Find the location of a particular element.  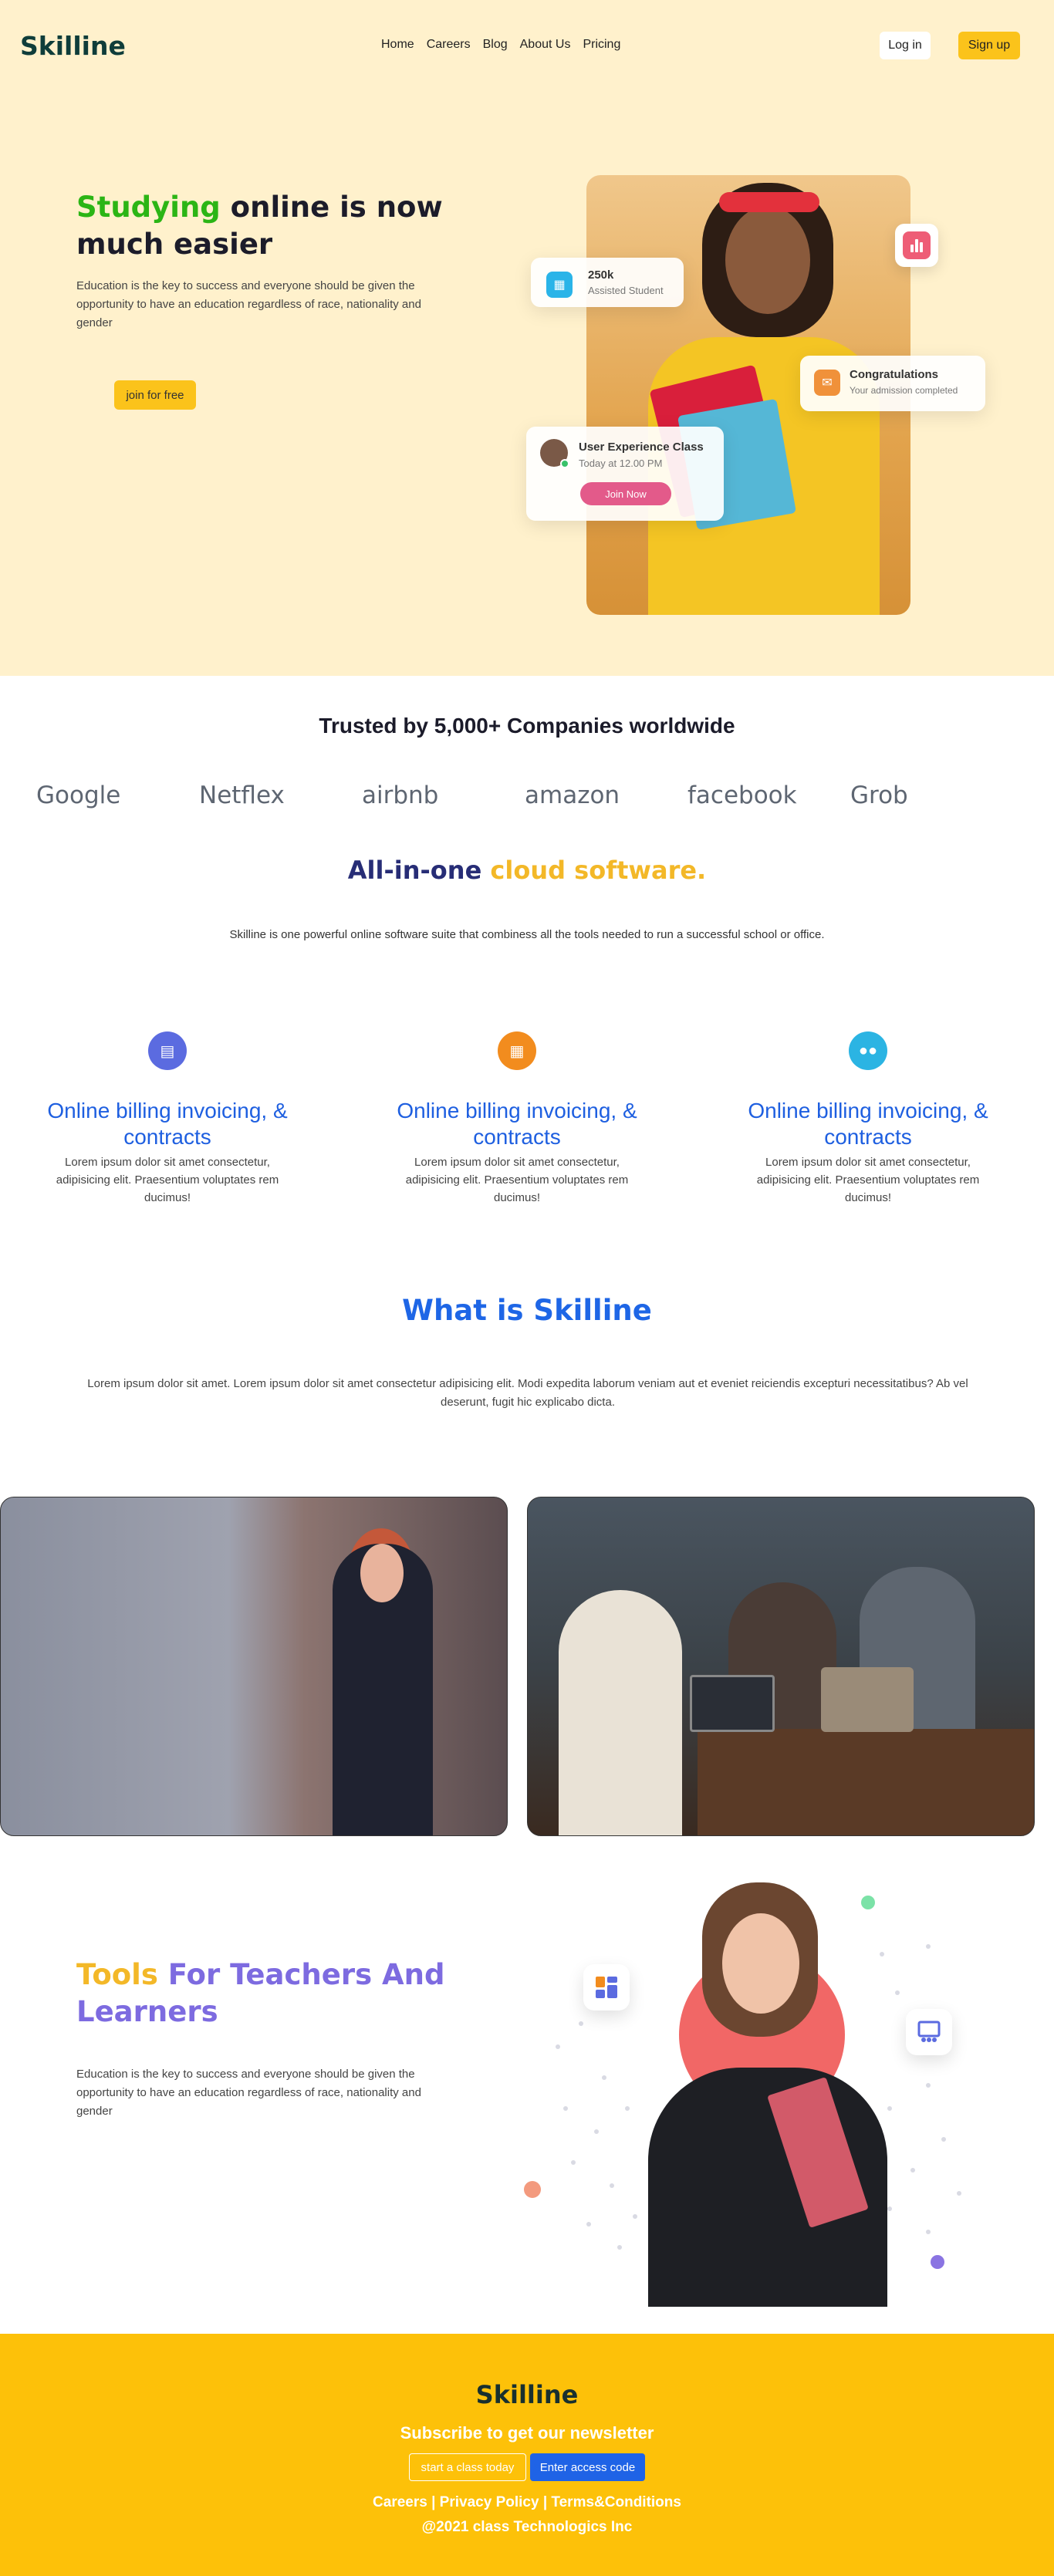

student-headband is located at coordinates (769, 202).